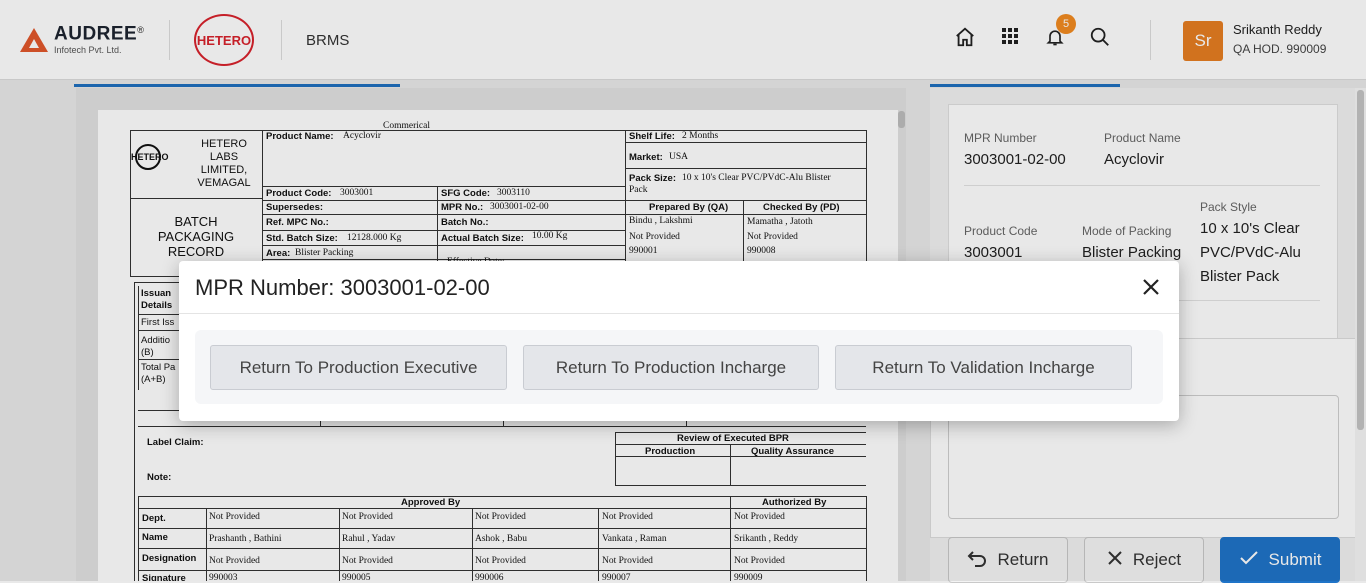 This screenshot has height=583, width=1366. I want to click on close-icon, so click(1151, 289).